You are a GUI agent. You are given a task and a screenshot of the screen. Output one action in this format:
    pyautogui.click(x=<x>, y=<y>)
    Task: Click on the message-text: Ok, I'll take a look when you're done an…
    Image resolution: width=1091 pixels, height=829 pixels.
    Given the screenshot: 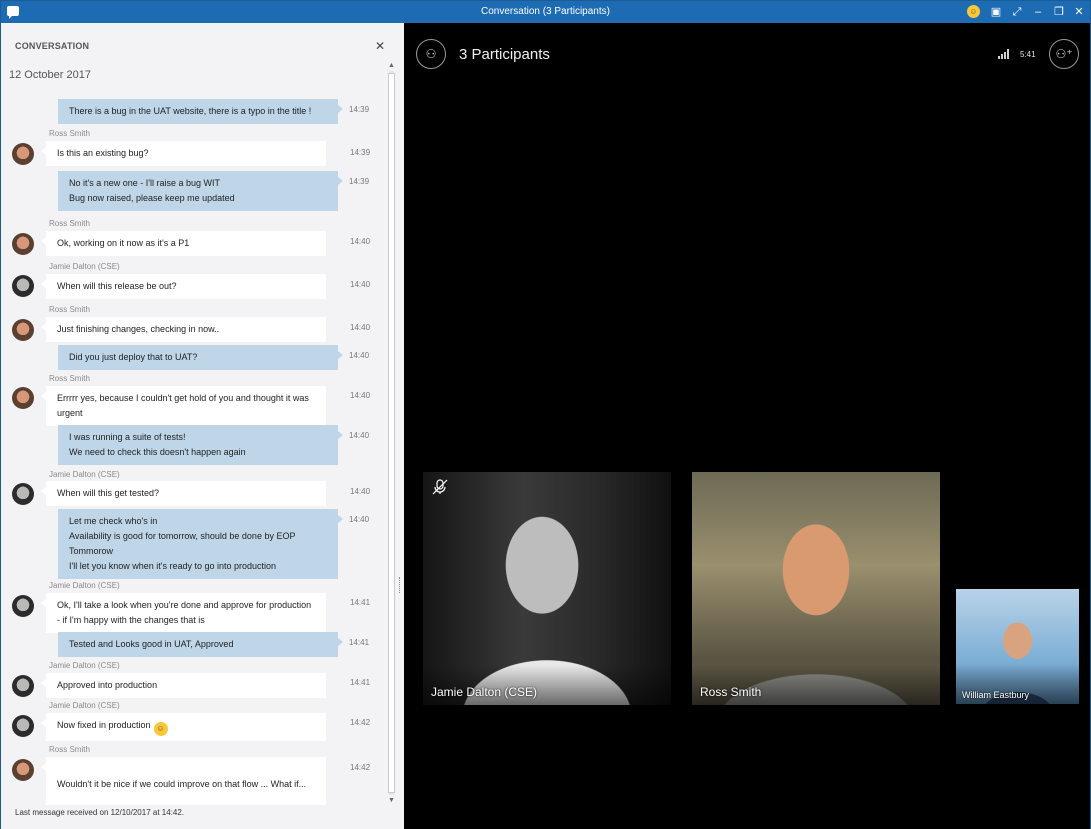 What is the action you would take?
    pyautogui.click(x=184, y=612)
    